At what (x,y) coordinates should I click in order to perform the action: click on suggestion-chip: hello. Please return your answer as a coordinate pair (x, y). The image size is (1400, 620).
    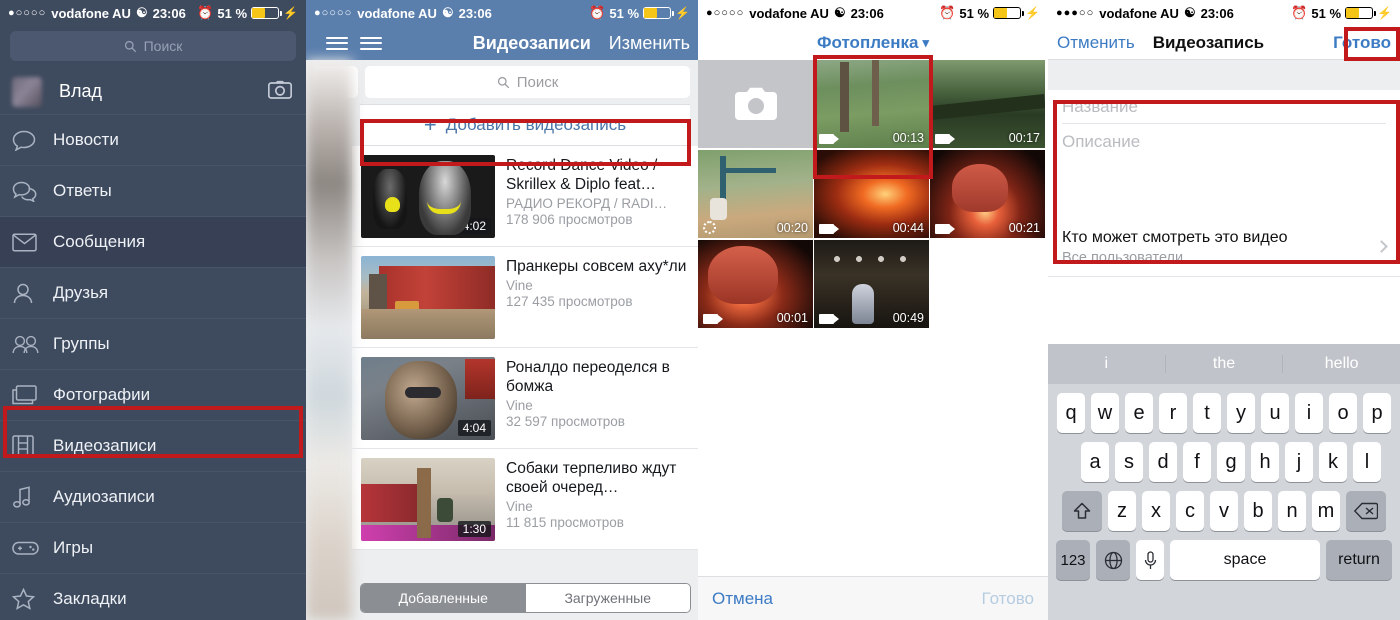
    Looking at the image, I should click on (1341, 364).